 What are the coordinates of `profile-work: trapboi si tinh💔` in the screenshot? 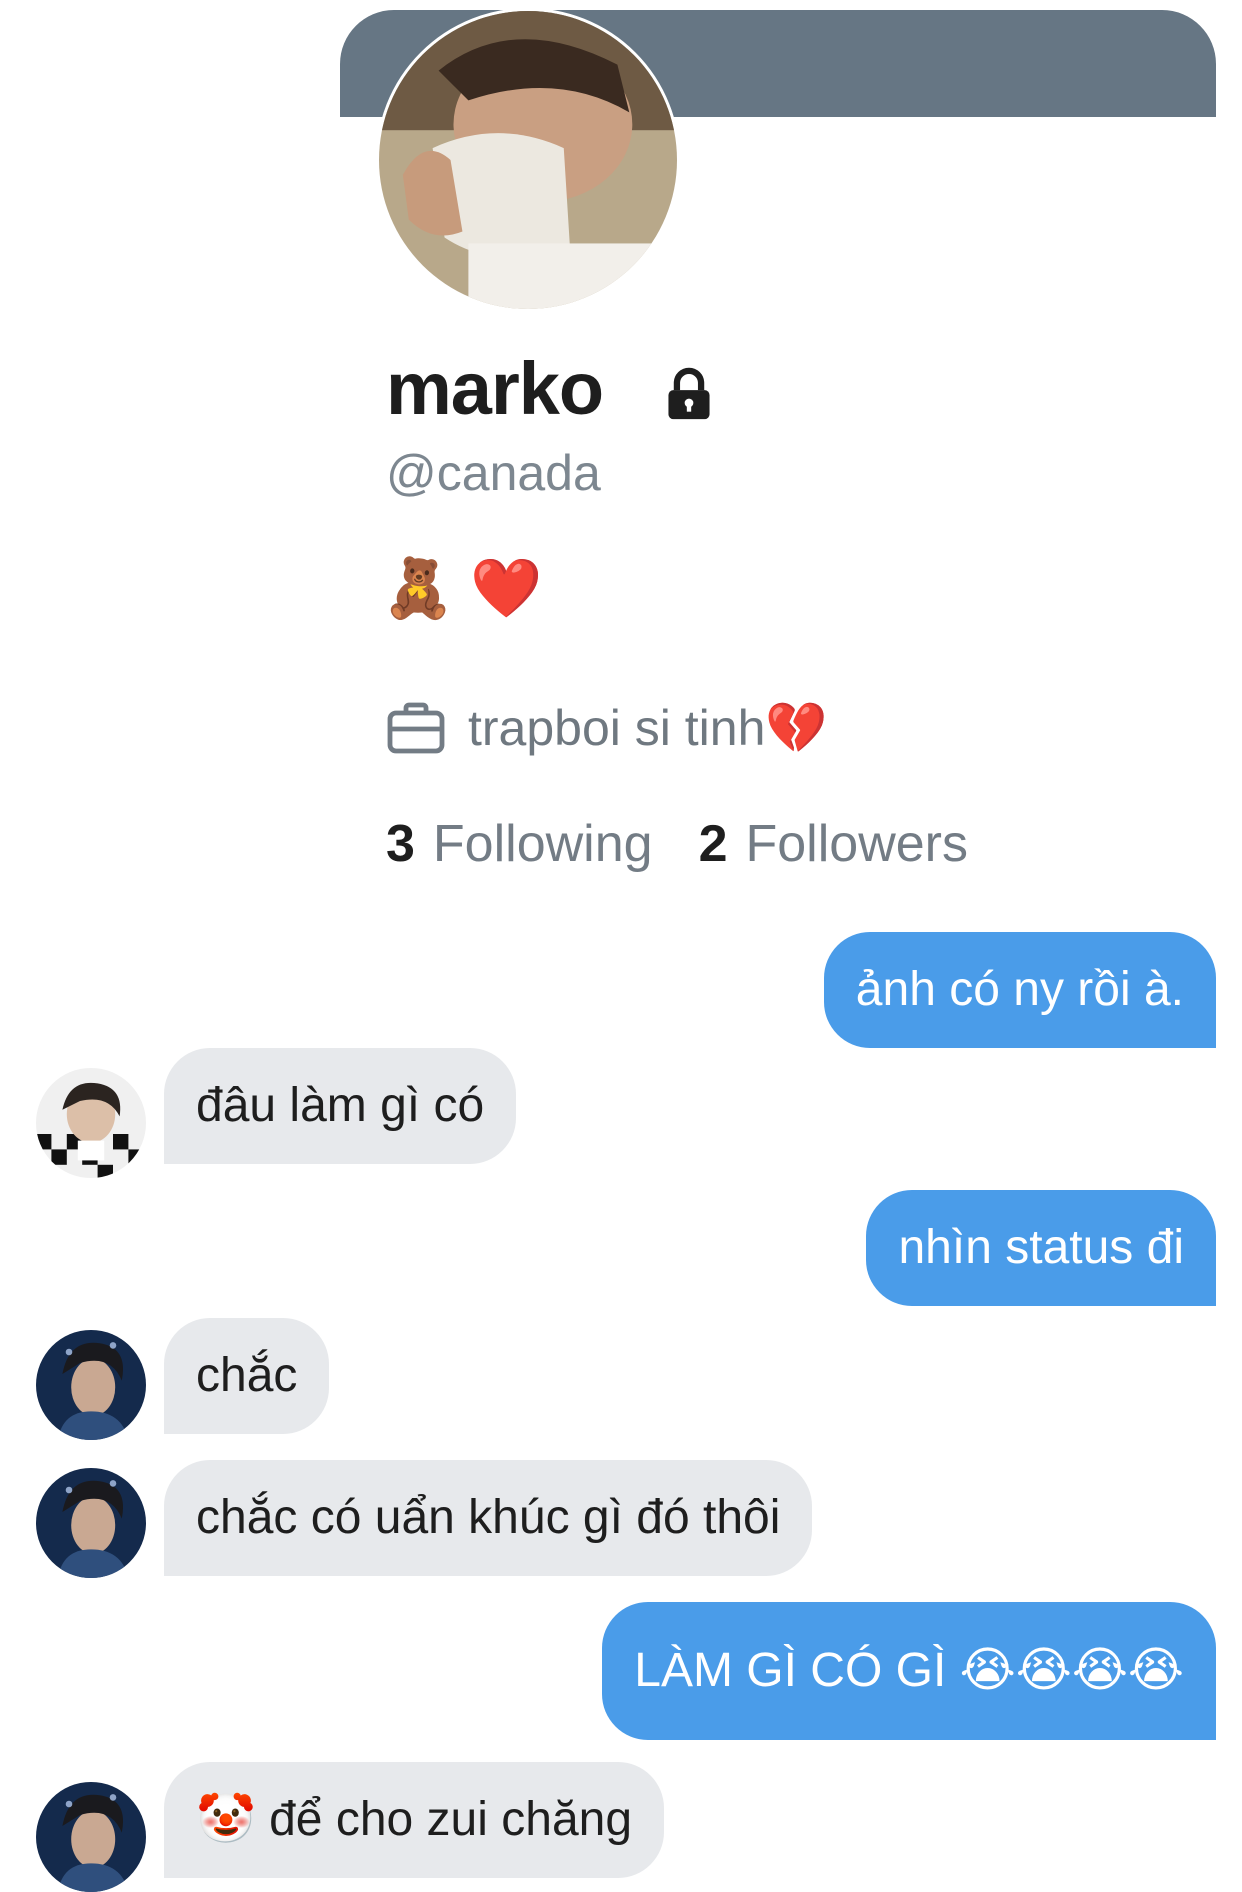 It's located at (607, 728).